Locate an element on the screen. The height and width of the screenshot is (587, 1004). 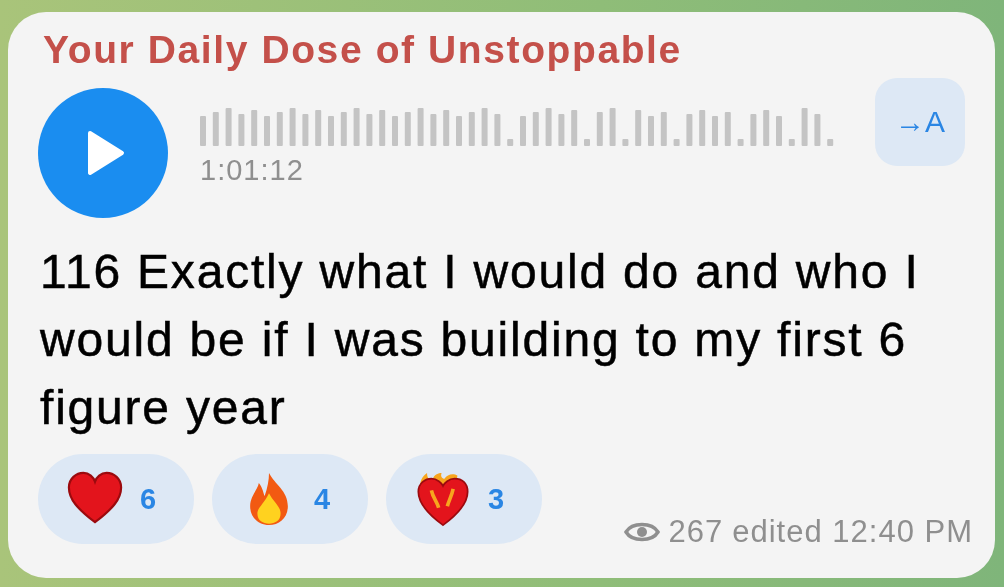
reaction-button: 3 is located at coordinates (464, 499).